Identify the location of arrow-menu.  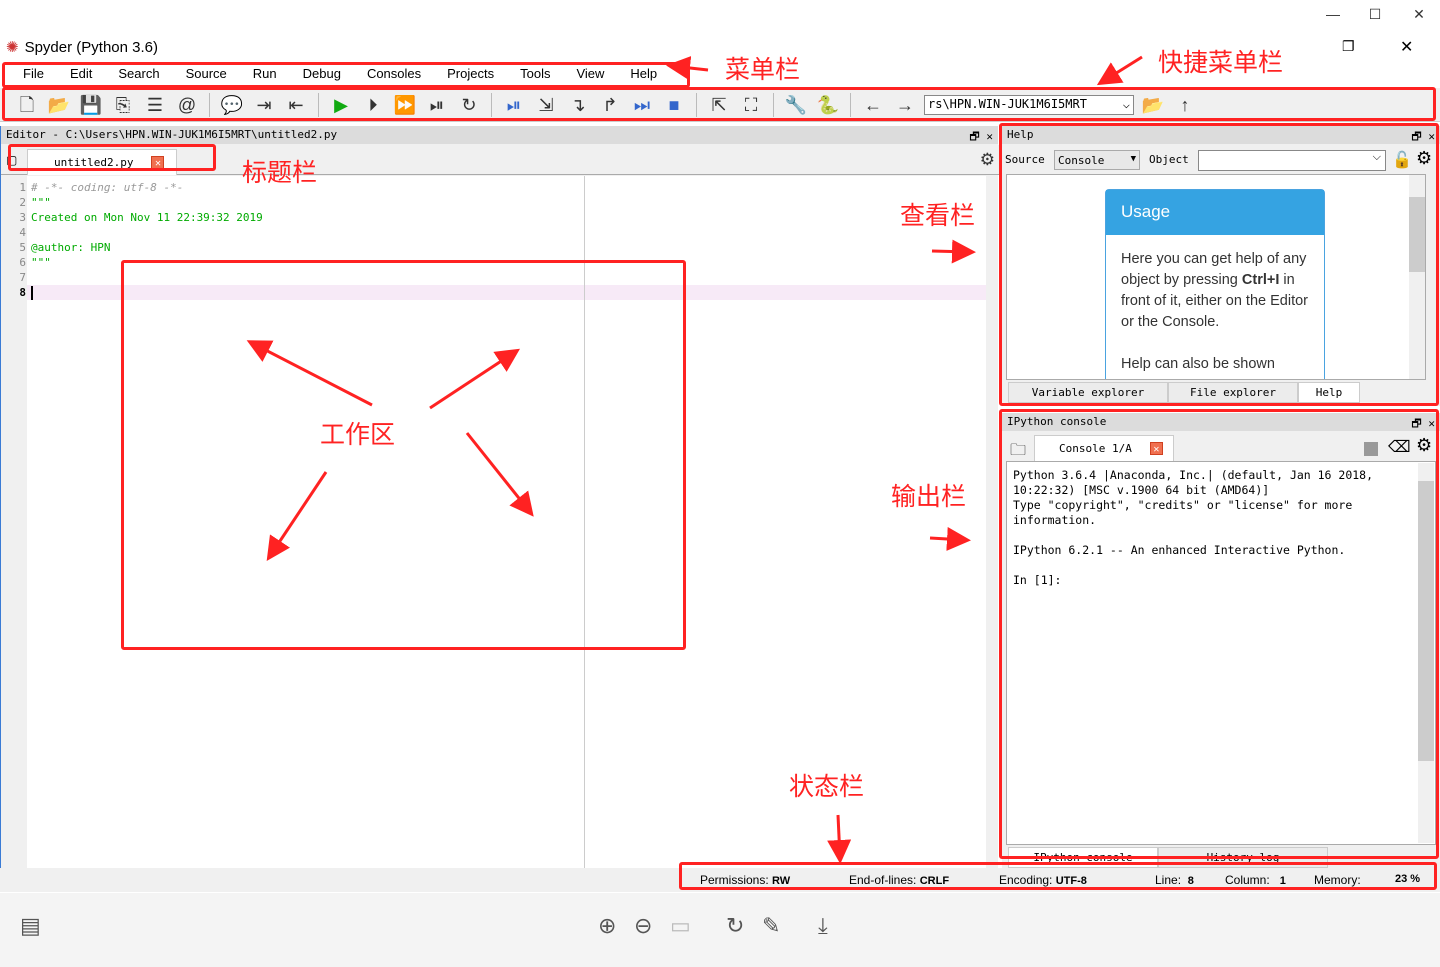
(687, 68).